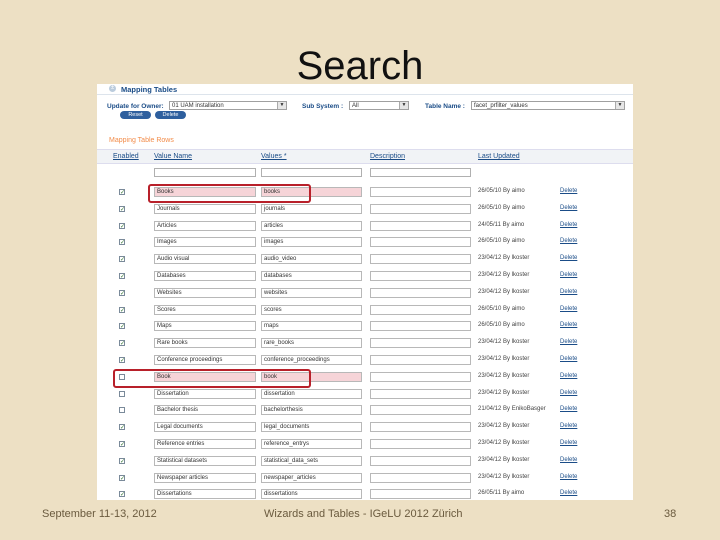 This screenshot has height=540, width=720. Describe the element at coordinates (311, 309) in the screenshot. I see `values-input: scores` at that location.